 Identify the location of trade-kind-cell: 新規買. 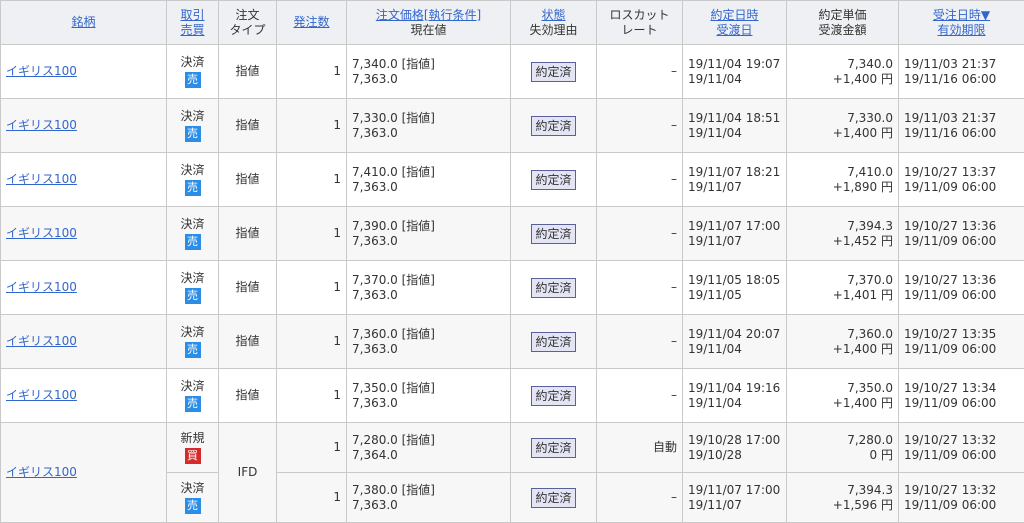
(193, 448).